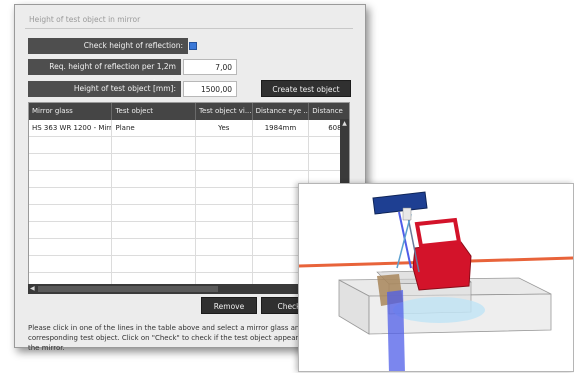 Image resolution: width=574 pixels, height=373 pixels. I want to click on test-height-input, so click(210, 89).